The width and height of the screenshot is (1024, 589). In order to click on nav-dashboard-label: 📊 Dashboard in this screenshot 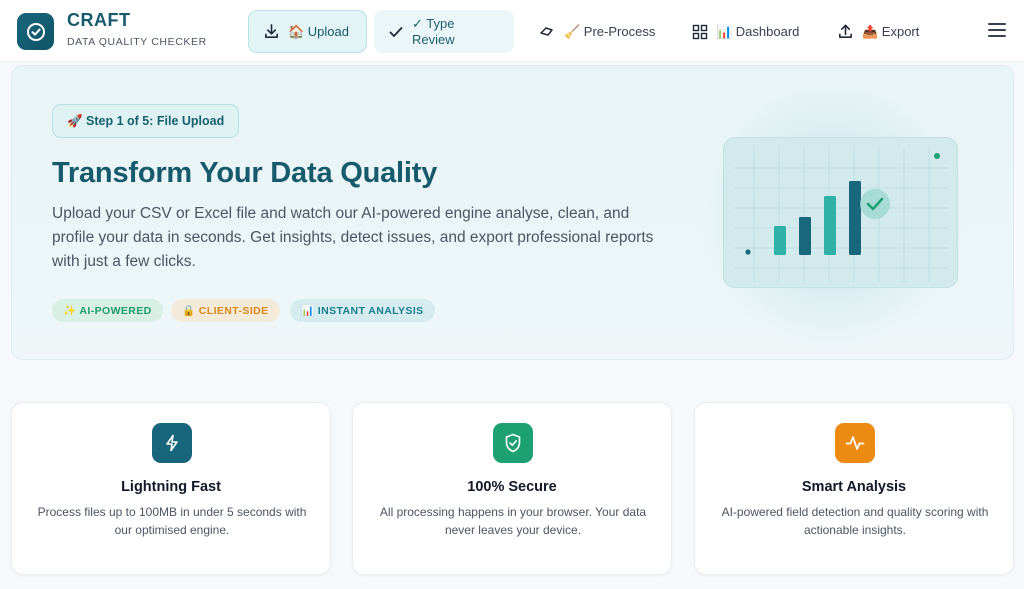, I will do `click(758, 31)`.